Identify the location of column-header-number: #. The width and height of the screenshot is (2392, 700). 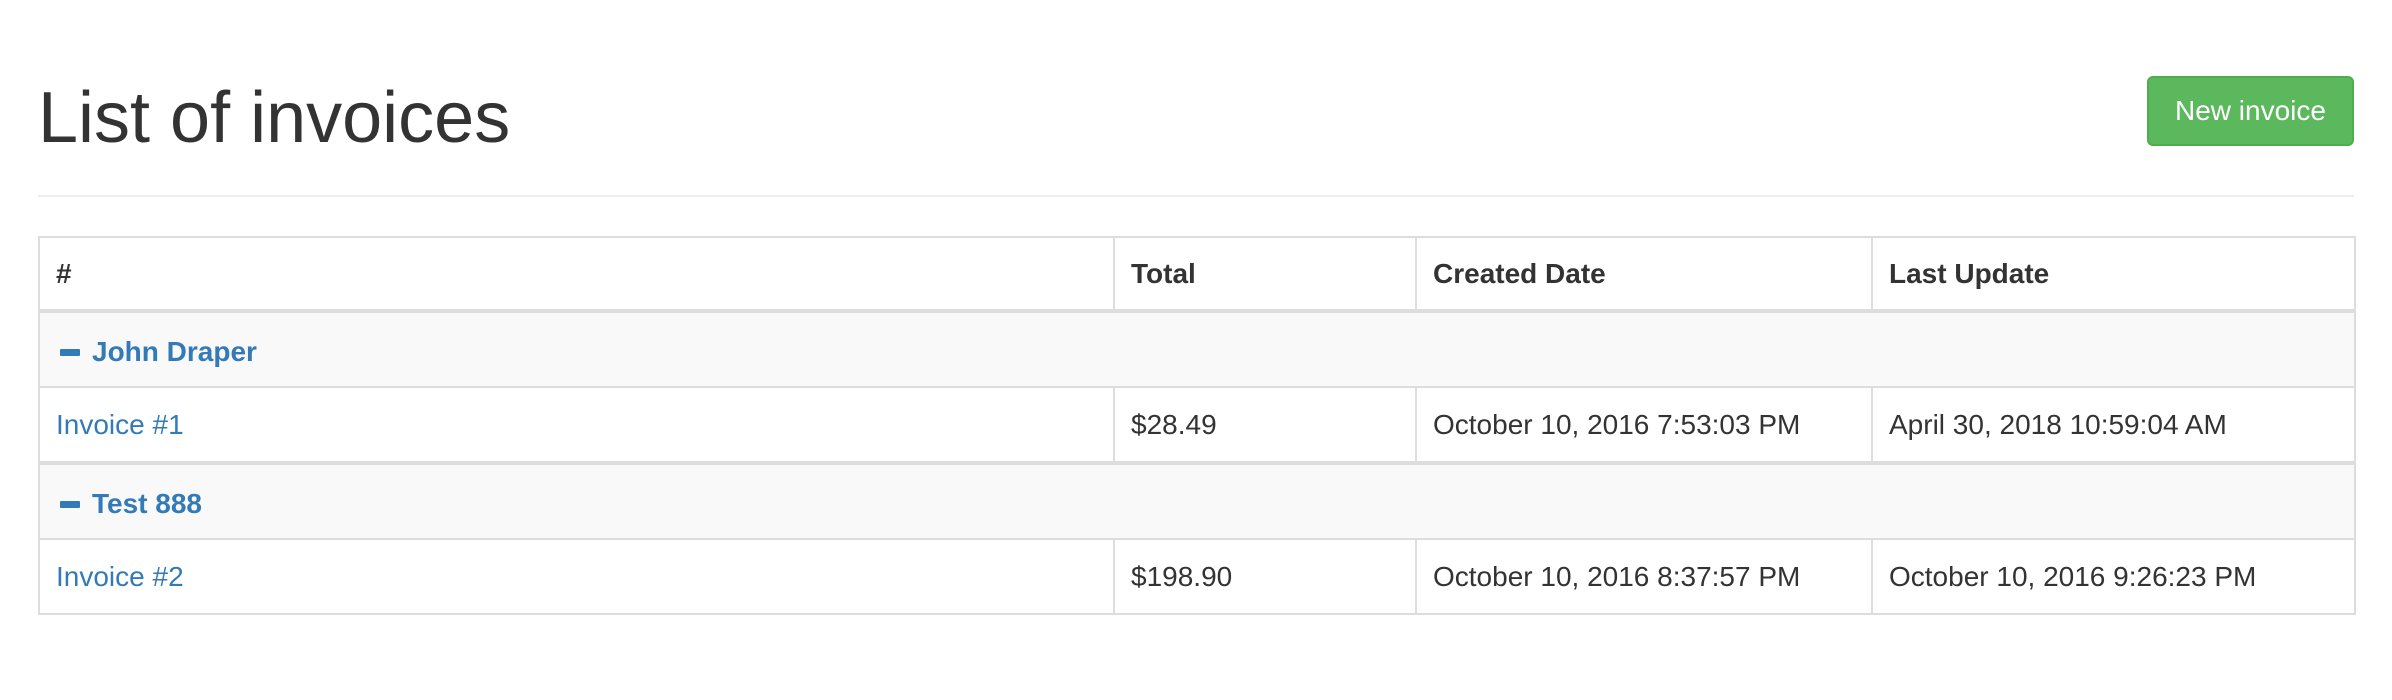
(576, 274).